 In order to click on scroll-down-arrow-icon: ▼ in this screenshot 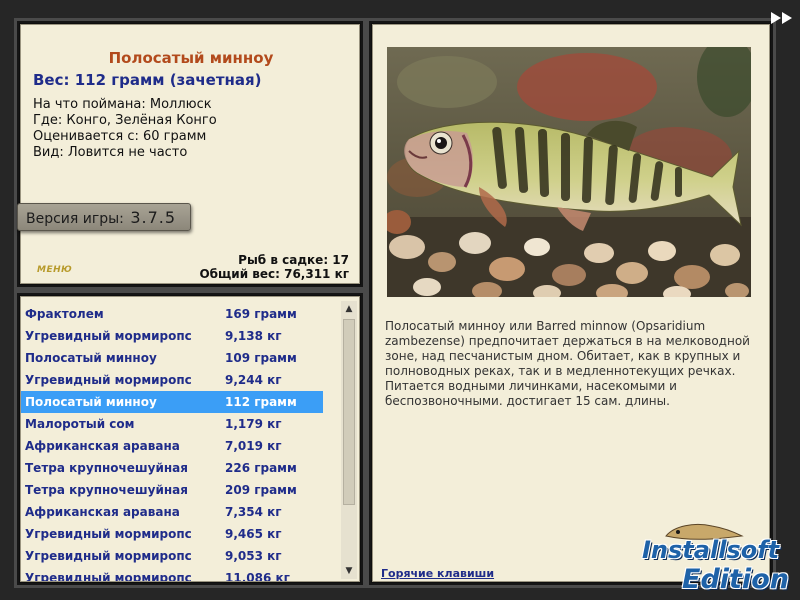, I will do `click(349, 571)`.